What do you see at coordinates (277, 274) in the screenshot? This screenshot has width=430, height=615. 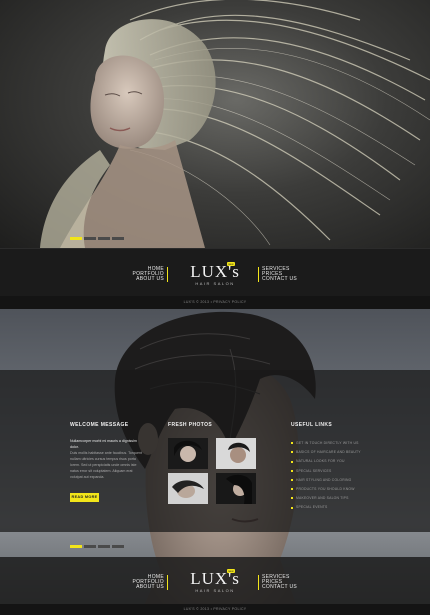 I see `nav-menu-right: SERVICES PRICES CONTACT US` at bounding box center [277, 274].